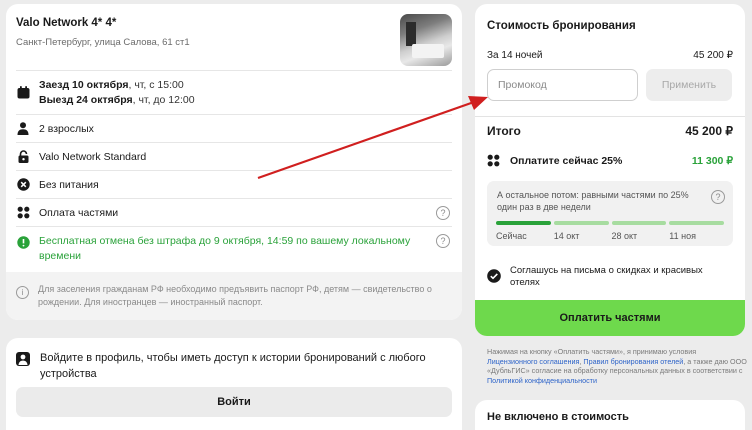 This screenshot has height=430, width=752. Describe the element at coordinates (426, 40) in the screenshot. I see `hotel-photo` at that location.